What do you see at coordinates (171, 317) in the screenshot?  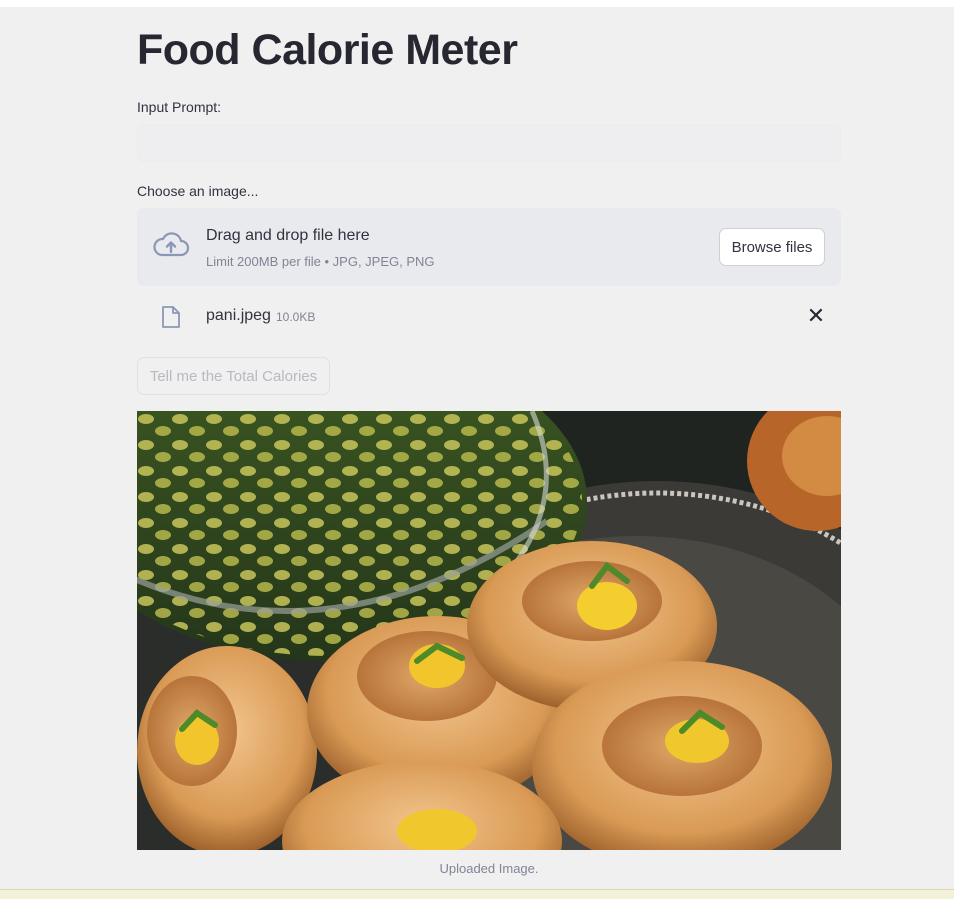 I see `file-icon` at bounding box center [171, 317].